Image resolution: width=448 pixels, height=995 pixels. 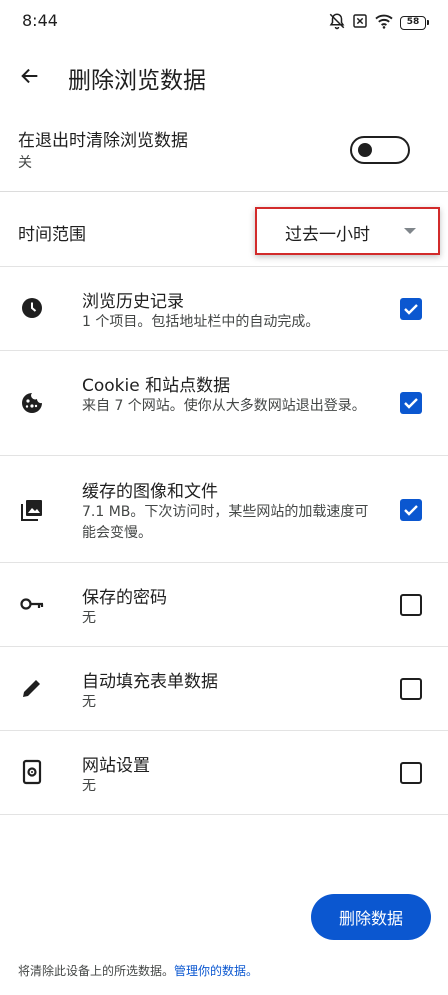 I want to click on site-settings-checkbox, so click(x=411, y=773).